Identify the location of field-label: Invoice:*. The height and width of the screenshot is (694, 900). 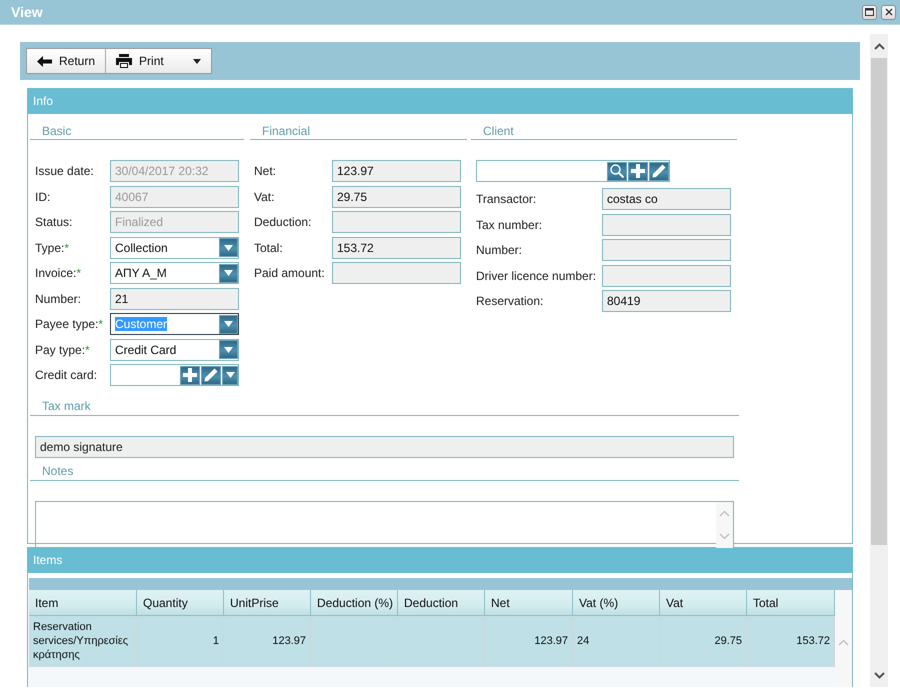
(58, 273).